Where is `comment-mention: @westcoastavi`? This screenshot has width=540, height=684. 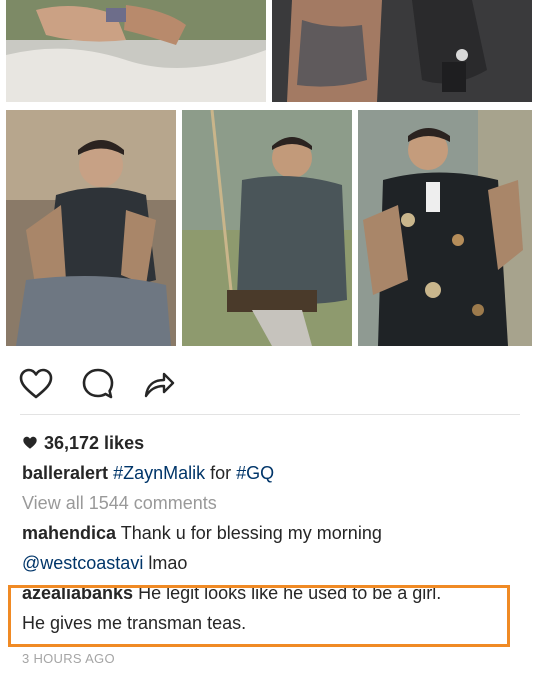 comment-mention: @westcoastavi is located at coordinates (82, 563).